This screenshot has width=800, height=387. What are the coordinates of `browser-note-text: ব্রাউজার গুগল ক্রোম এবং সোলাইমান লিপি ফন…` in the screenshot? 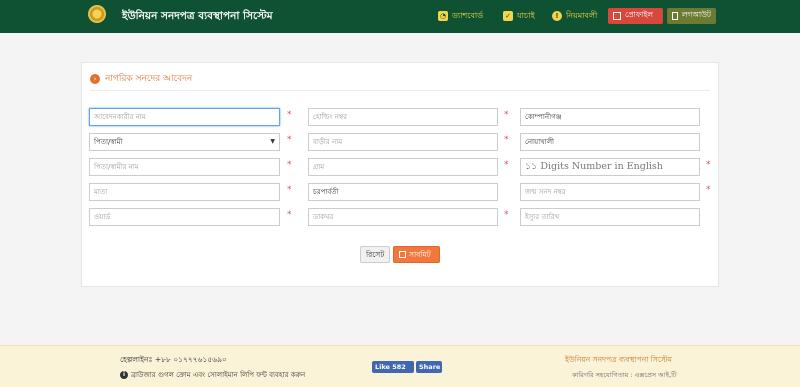 It's located at (218, 375).